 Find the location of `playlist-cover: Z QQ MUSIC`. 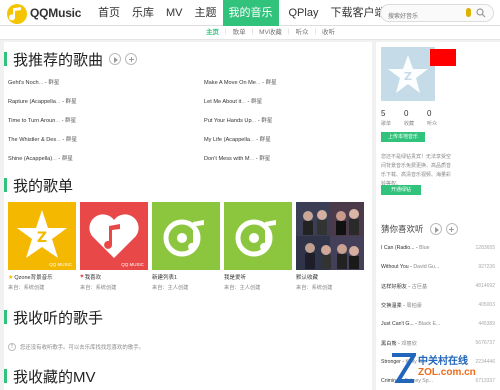

playlist-cover: Z QQ MUSIC is located at coordinates (42, 236).